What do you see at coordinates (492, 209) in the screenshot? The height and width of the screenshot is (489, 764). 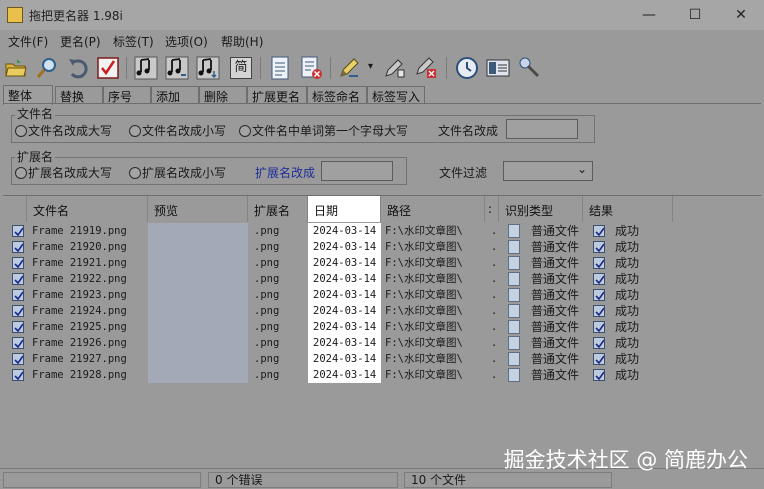 I see `header-colon: :` at bounding box center [492, 209].